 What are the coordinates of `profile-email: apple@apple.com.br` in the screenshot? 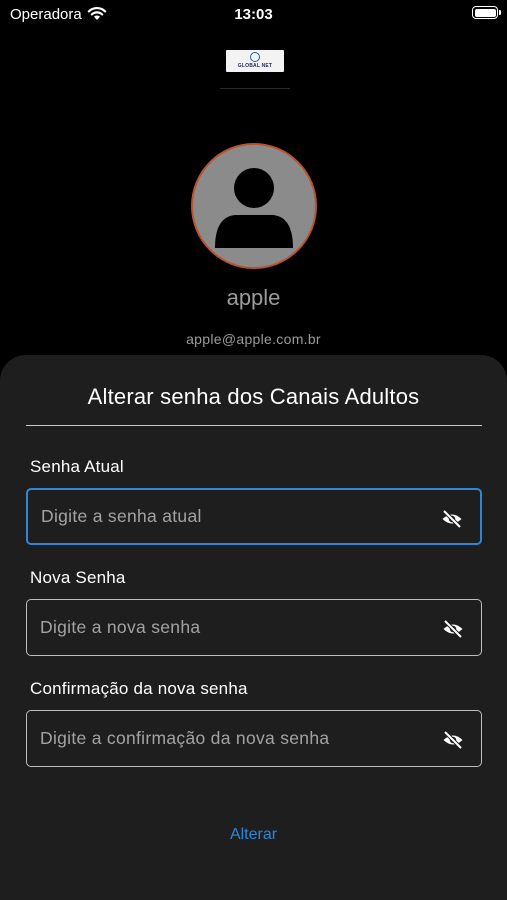 It's located at (253, 339).